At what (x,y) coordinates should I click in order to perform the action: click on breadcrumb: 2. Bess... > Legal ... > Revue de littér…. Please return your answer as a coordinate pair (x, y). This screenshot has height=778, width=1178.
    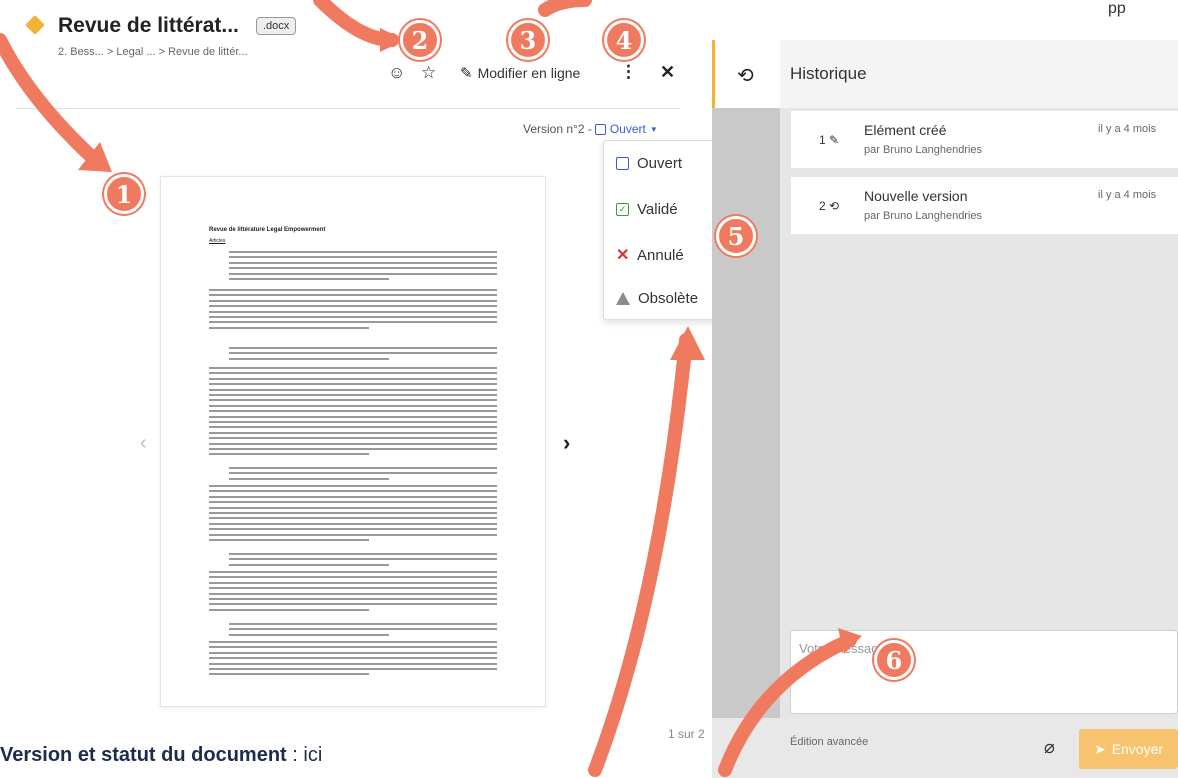
    Looking at the image, I should click on (153, 52).